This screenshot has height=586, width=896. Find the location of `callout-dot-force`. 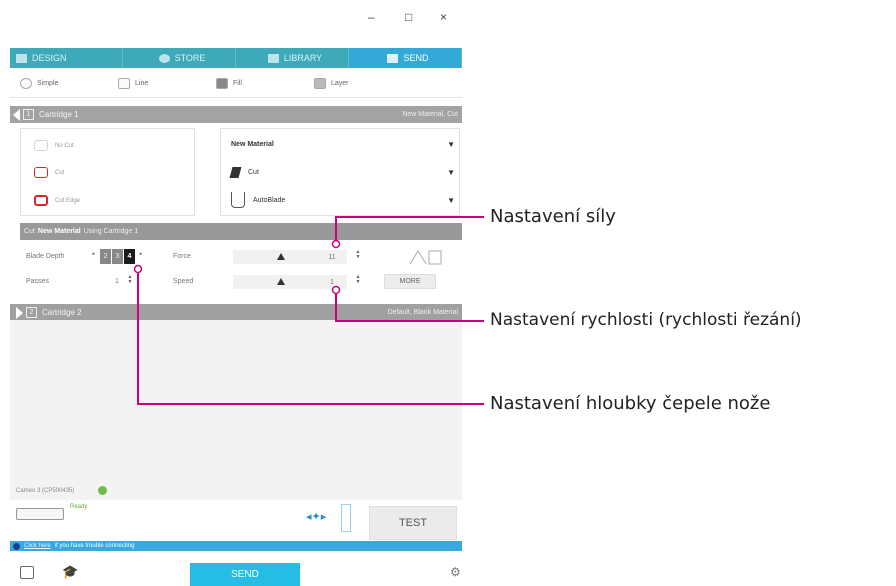

callout-dot-force is located at coordinates (336, 244).